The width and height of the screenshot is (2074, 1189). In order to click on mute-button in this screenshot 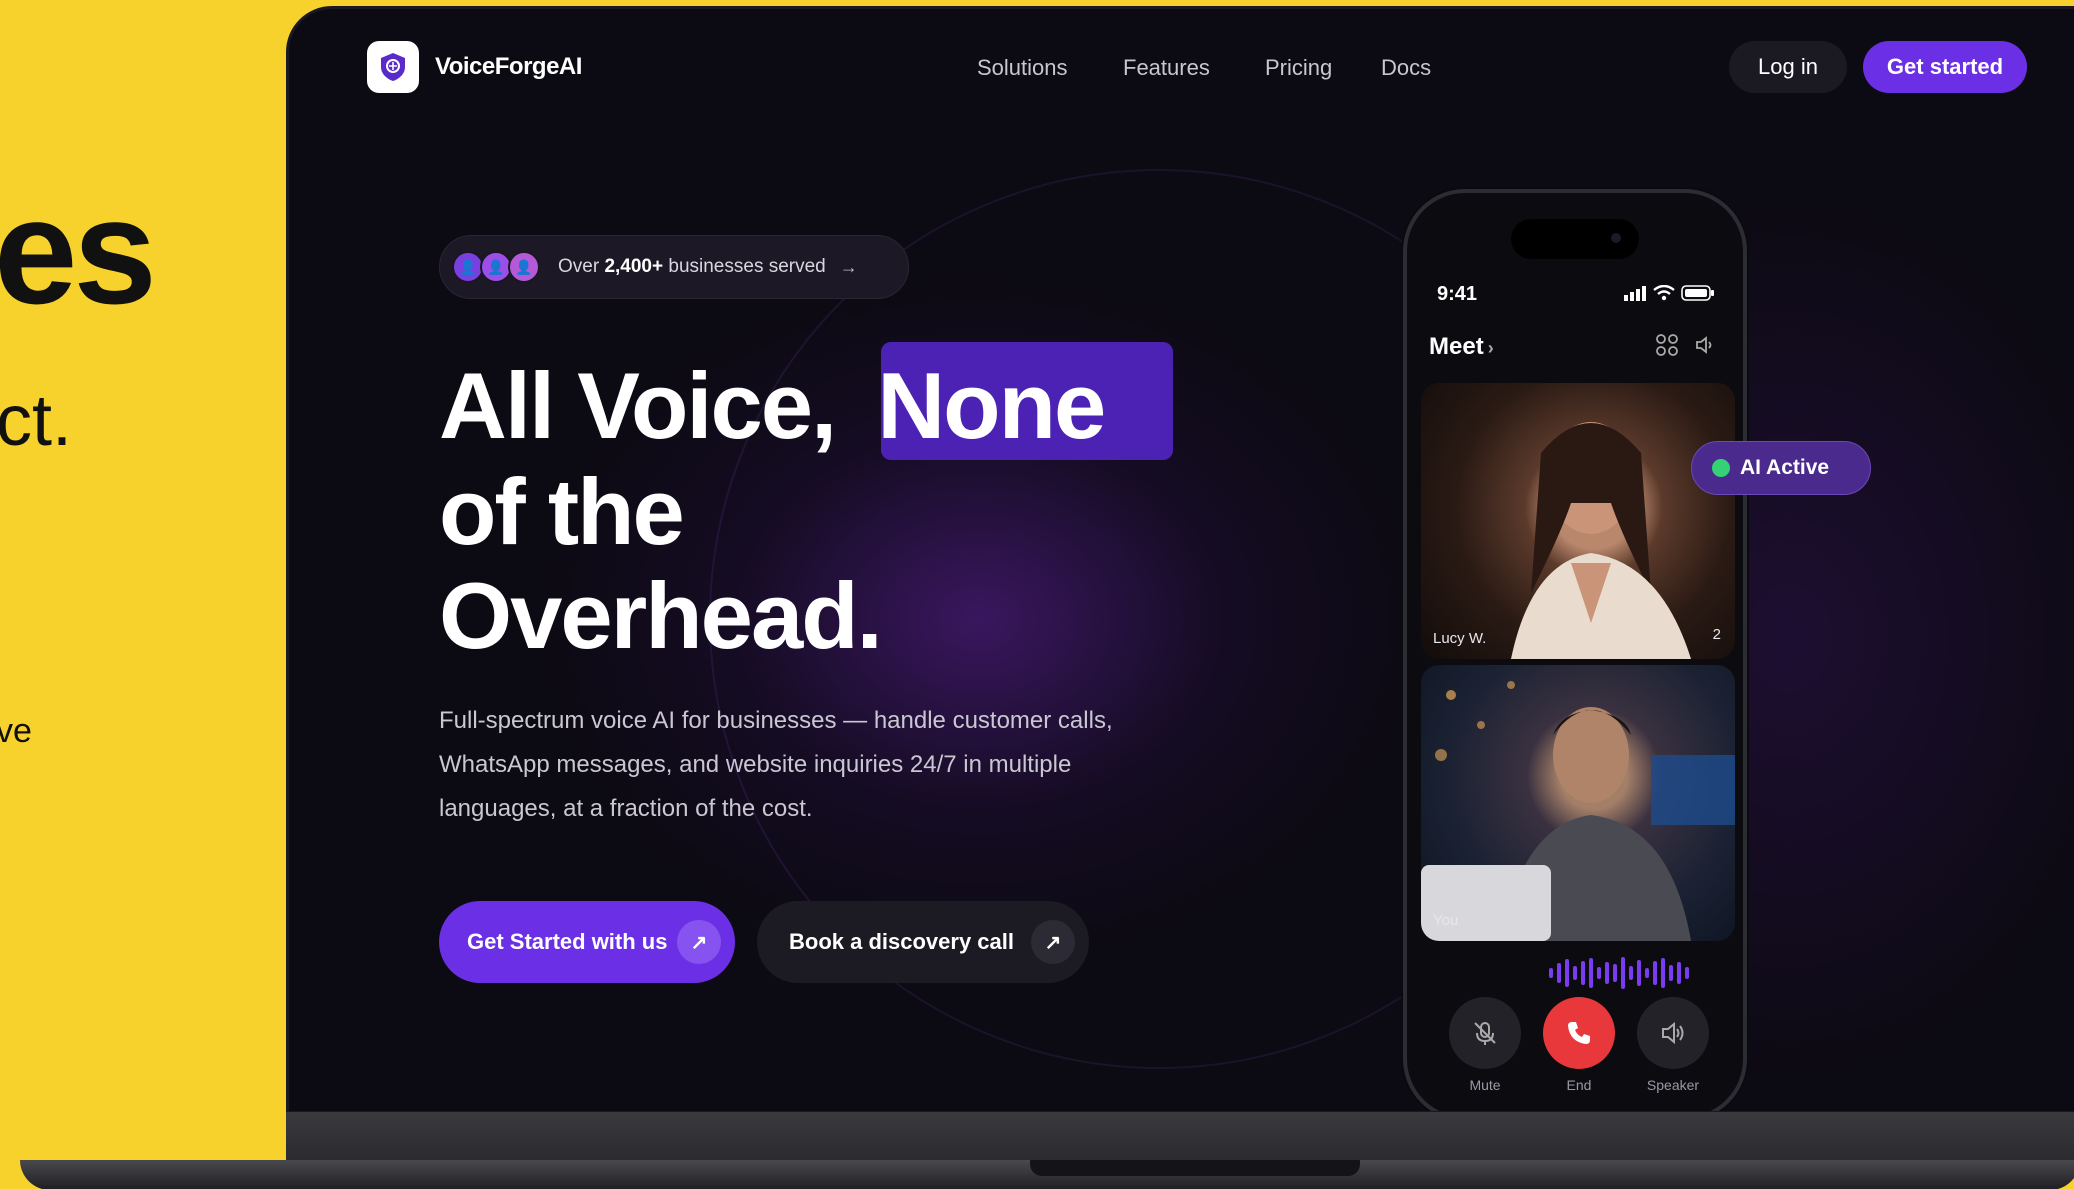, I will do `click(1485, 1033)`.